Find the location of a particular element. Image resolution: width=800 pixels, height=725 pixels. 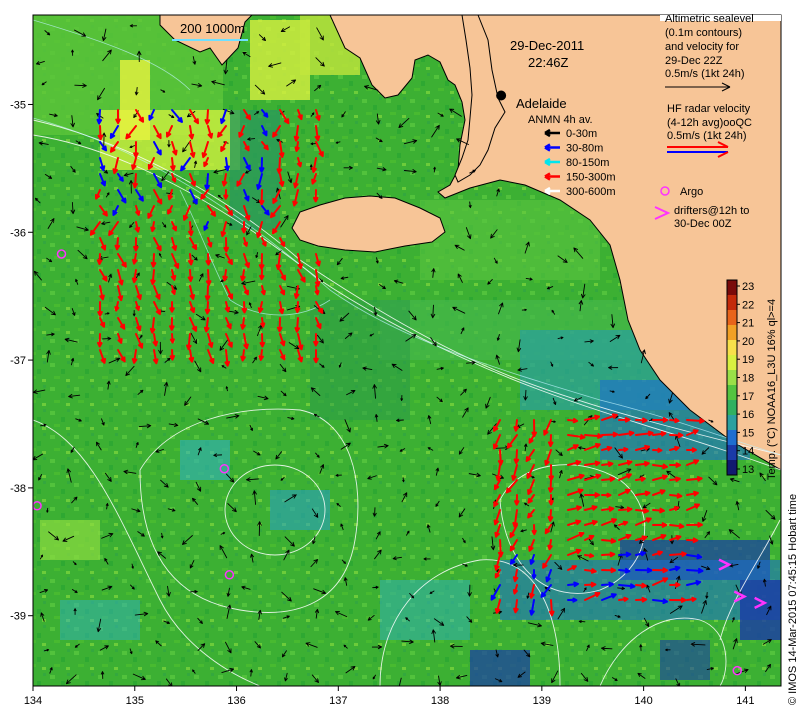

colorbar-tick-label: 13 is located at coordinates (748, 470).